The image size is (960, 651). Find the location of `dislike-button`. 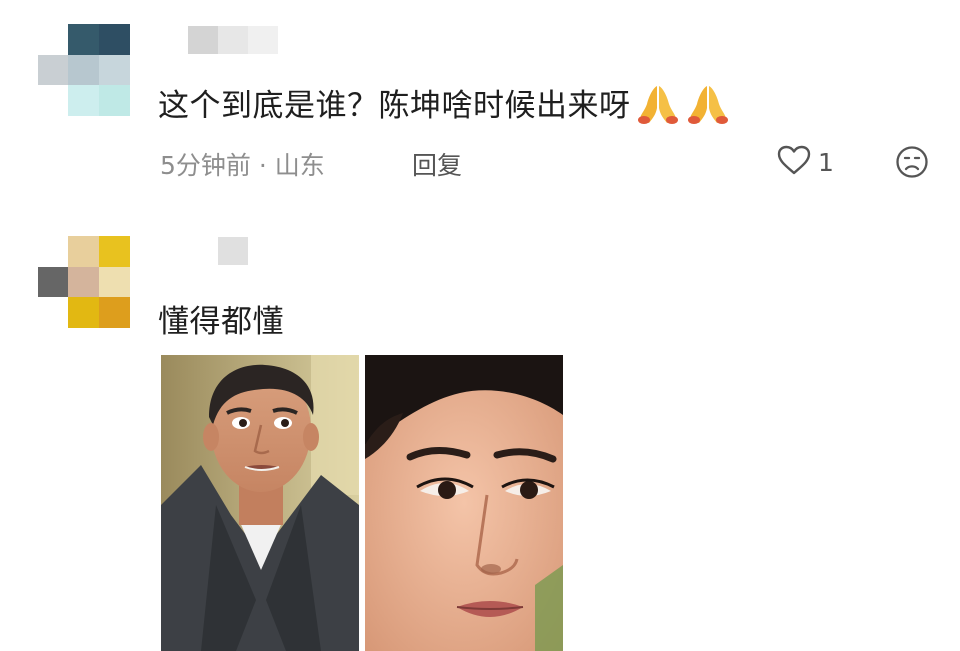

dislike-button is located at coordinates (912, 164).